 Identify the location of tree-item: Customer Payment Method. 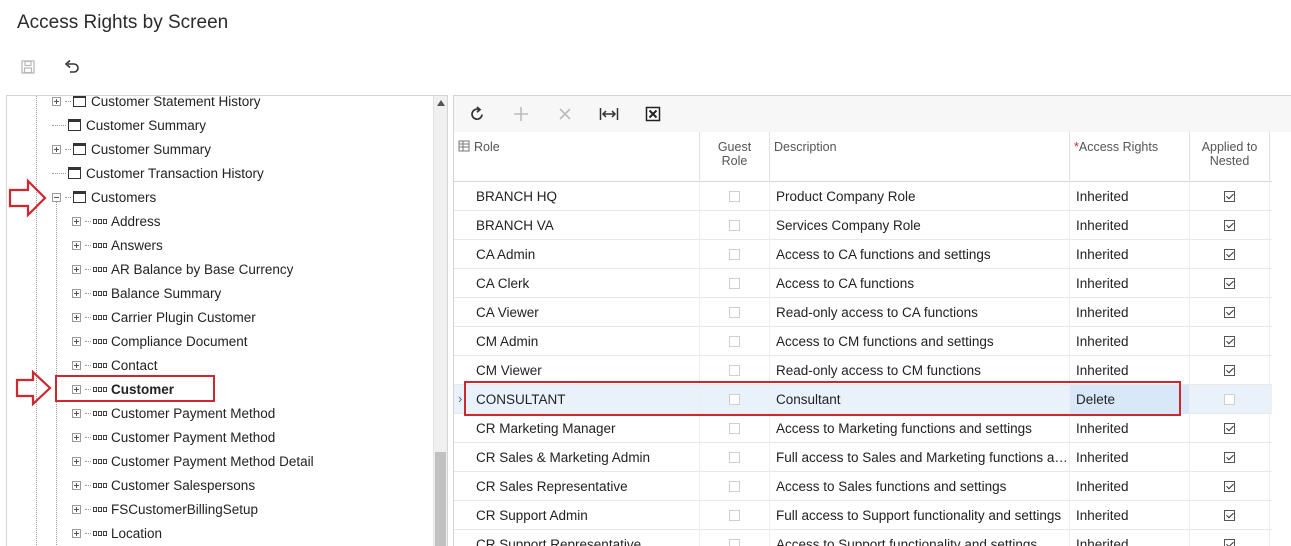
(173, 437).